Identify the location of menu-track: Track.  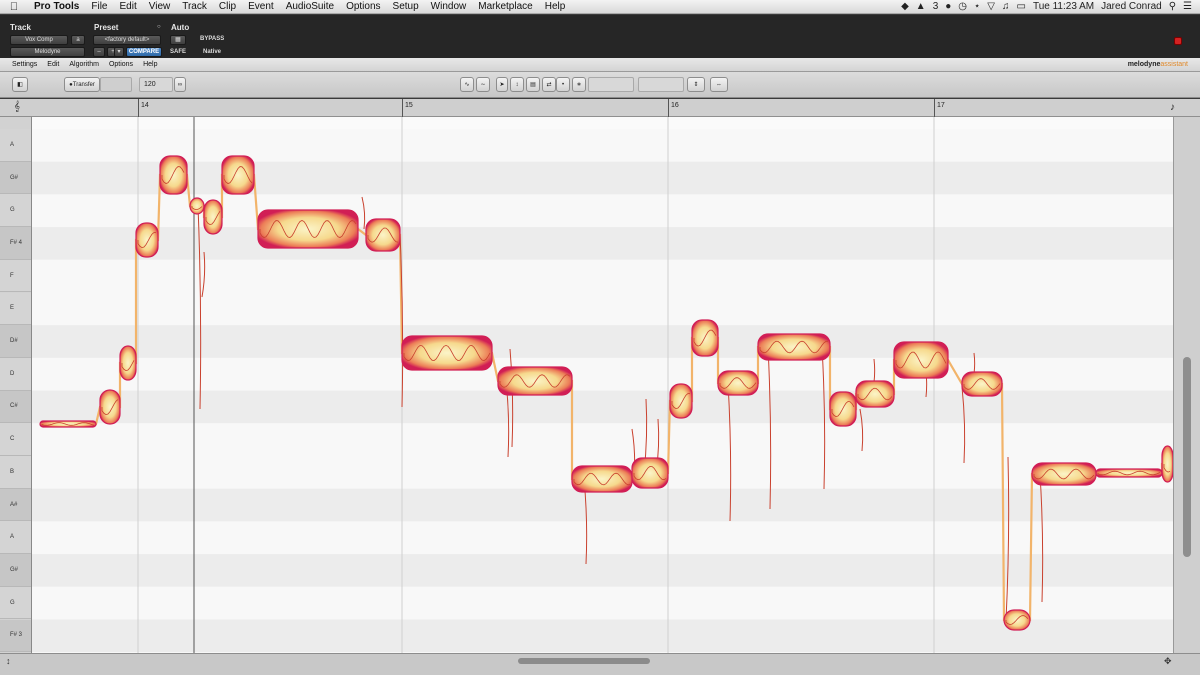
(194, 6).